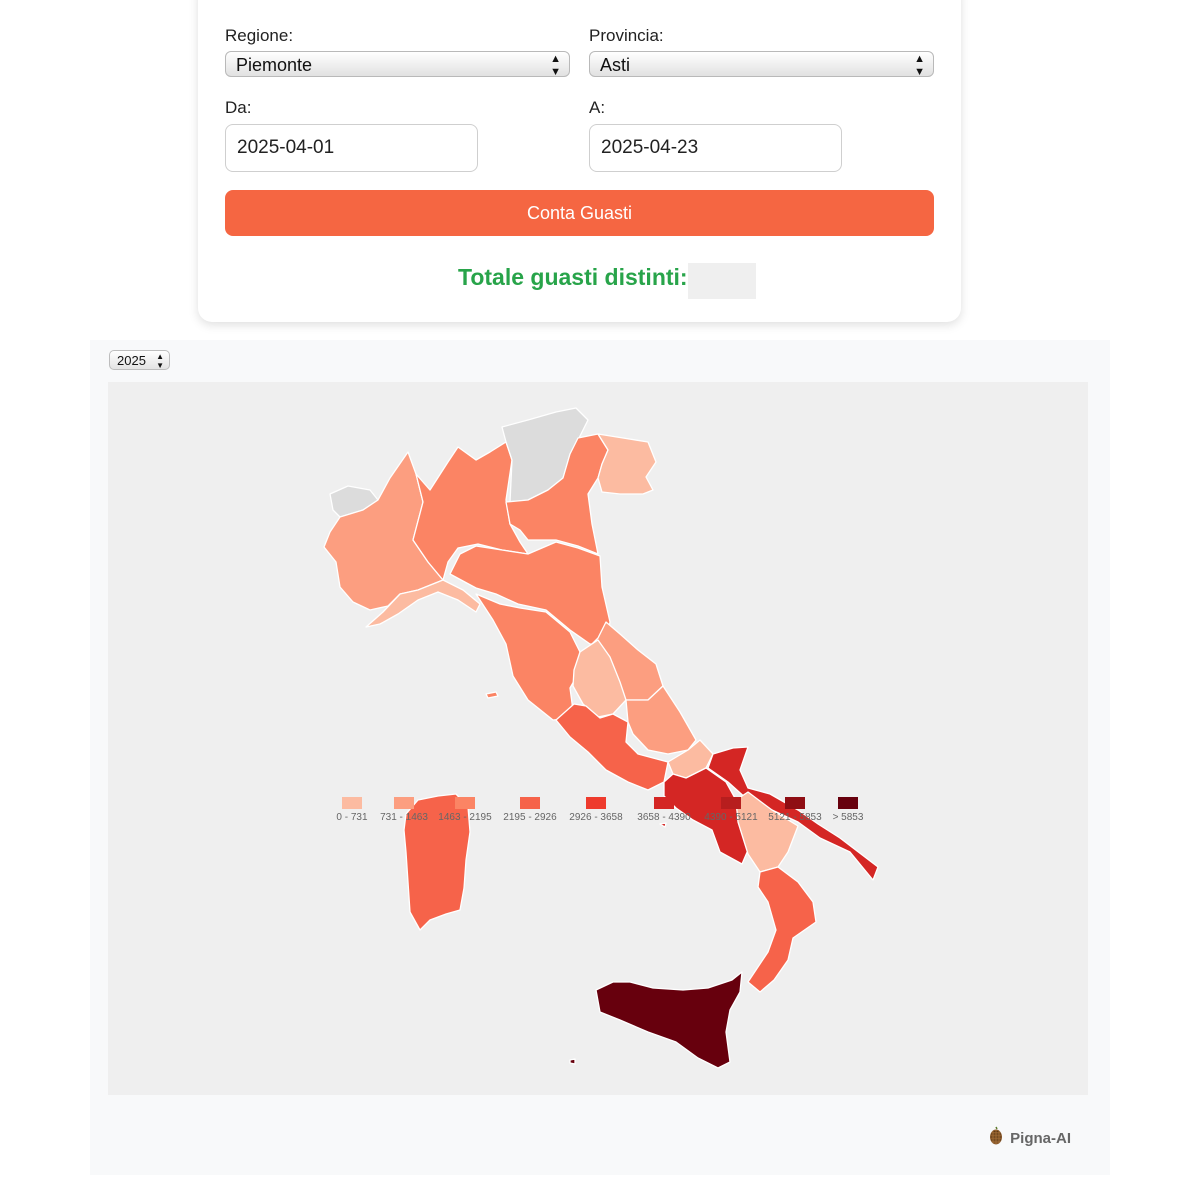 This screenshot has height=1200, width=1200. I want to click on legend-item: 2195 - 2926, so click(530, 810).